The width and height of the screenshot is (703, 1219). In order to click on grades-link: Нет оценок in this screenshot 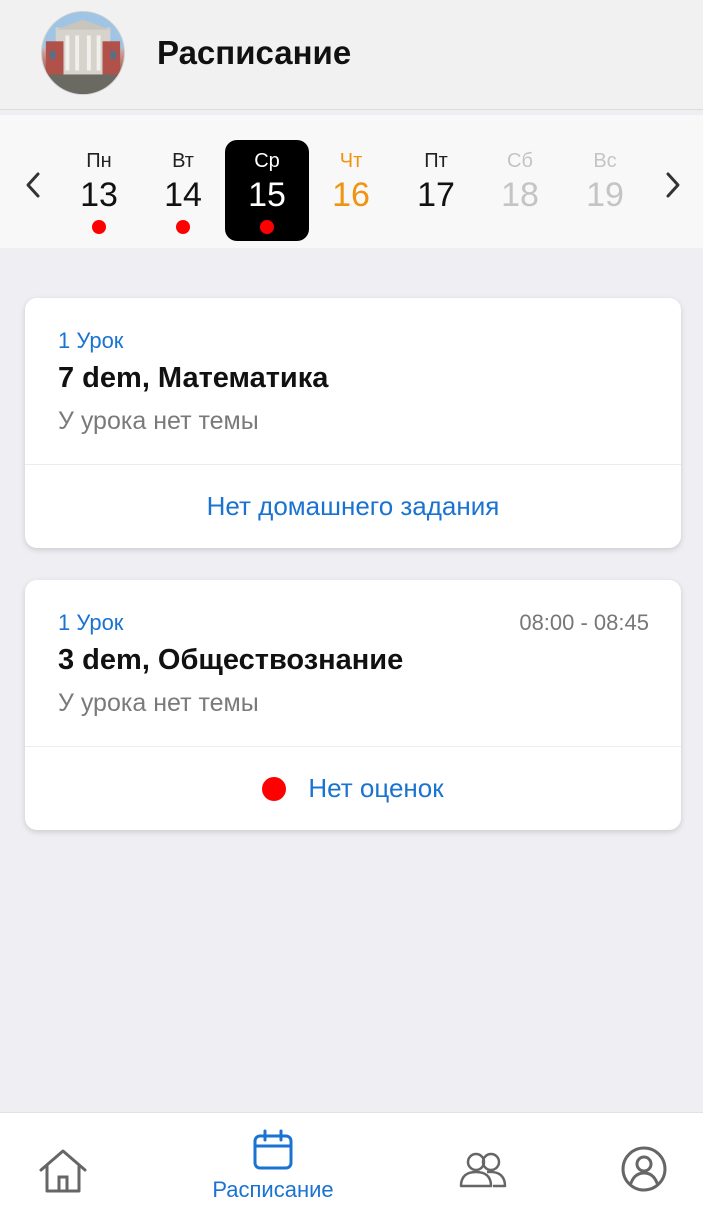, I will do `click(353, 788)`.